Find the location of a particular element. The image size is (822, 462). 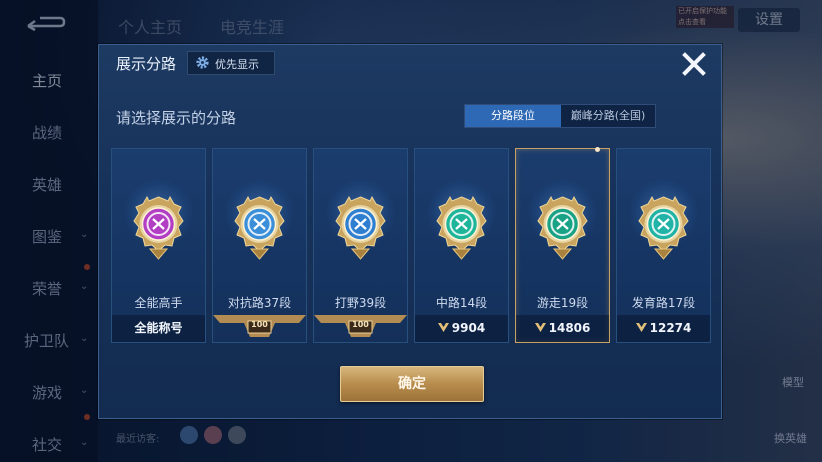

dialog-title: 展示分路 is located at coordinates (146, 64).